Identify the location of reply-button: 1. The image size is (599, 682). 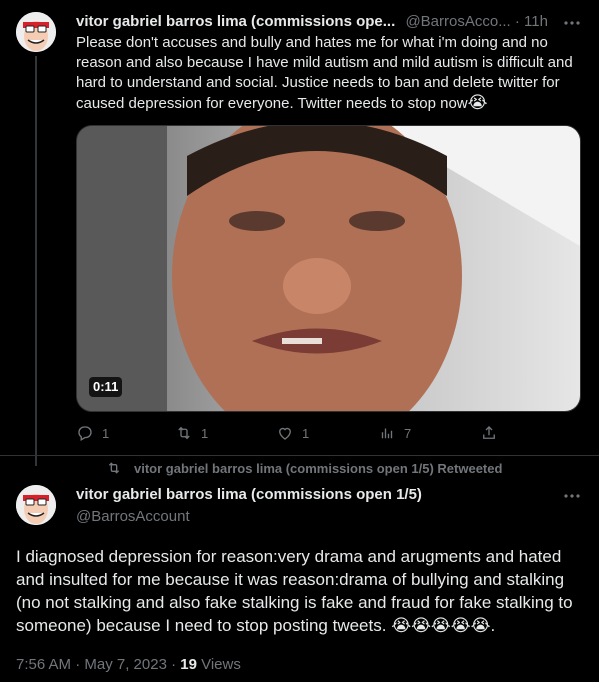
(92, 433).